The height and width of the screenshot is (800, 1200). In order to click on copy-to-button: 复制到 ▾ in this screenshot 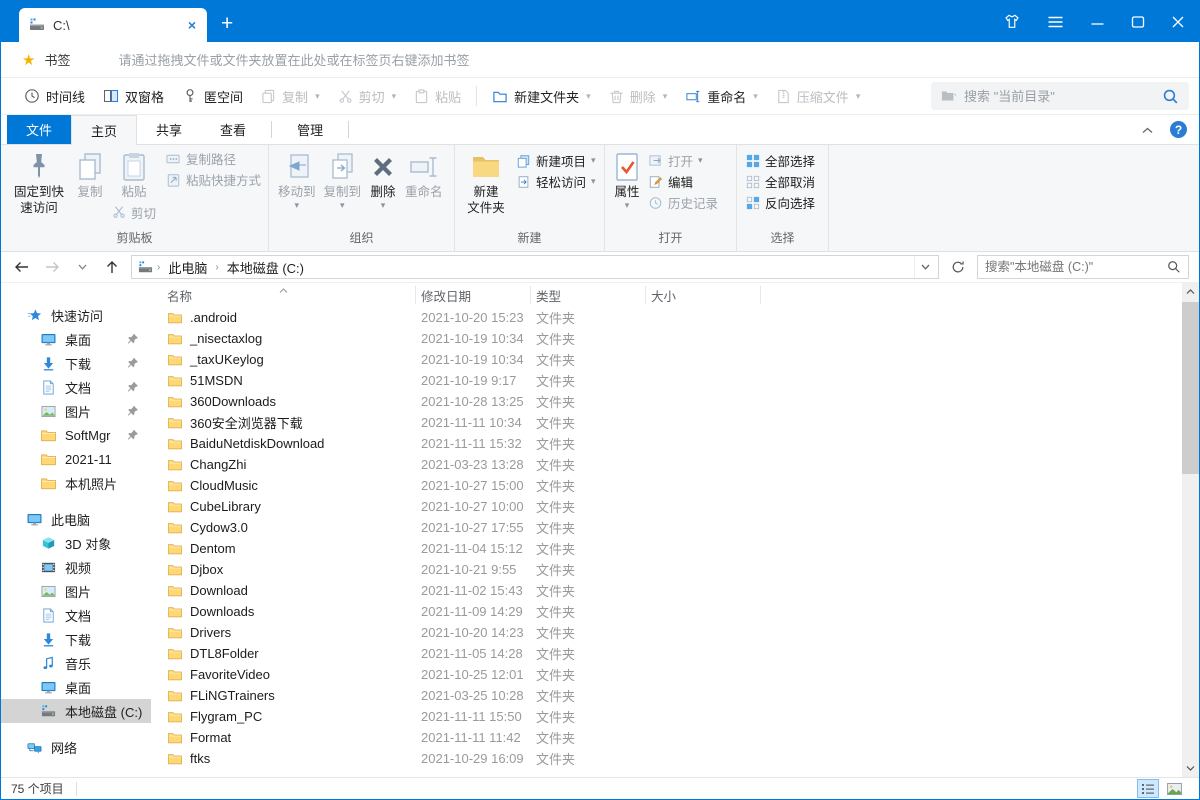, I will do `click(343, 179)`.